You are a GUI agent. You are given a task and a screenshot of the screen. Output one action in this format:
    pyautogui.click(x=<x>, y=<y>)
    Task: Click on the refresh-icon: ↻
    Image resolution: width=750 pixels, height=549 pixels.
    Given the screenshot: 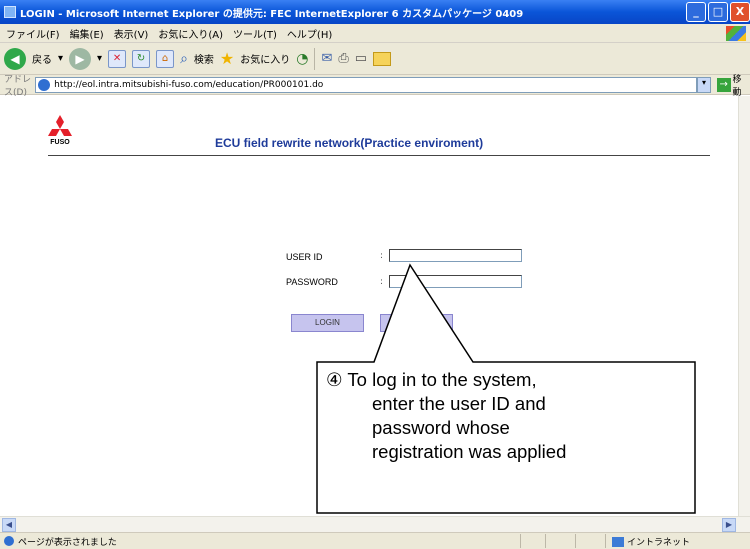 What is the action you would take?
    pyautogui.click(x=141, y=58)
    